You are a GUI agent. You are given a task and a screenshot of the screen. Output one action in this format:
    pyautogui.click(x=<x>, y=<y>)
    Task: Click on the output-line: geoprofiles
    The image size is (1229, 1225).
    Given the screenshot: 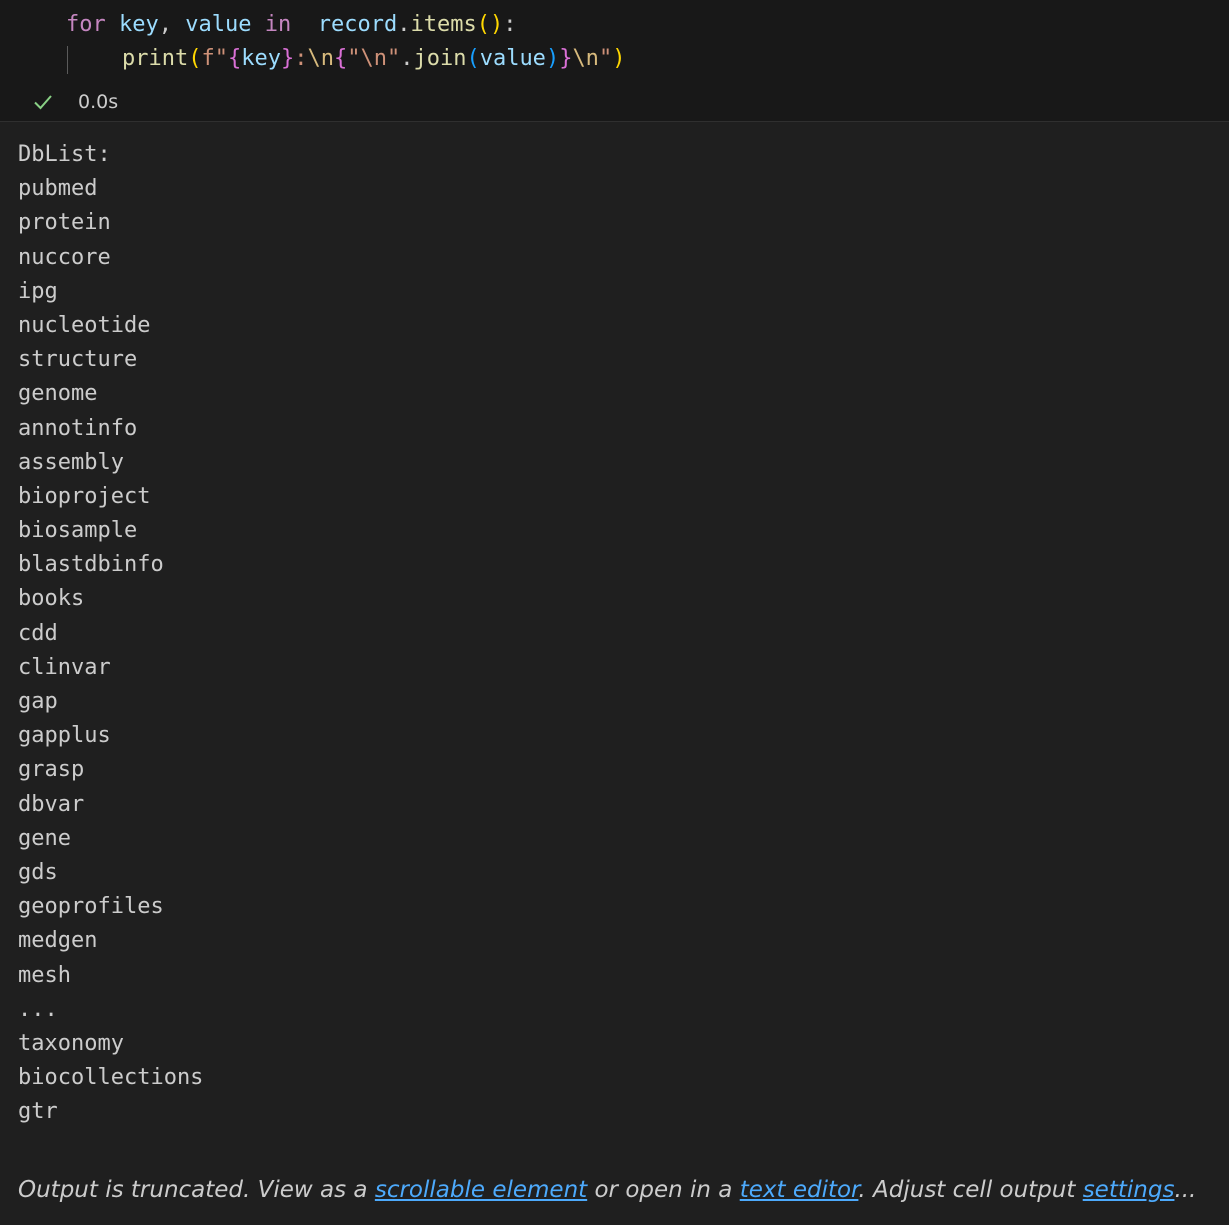 What is the action you would take?
    pyautogui.click(x=91, y=907)
    